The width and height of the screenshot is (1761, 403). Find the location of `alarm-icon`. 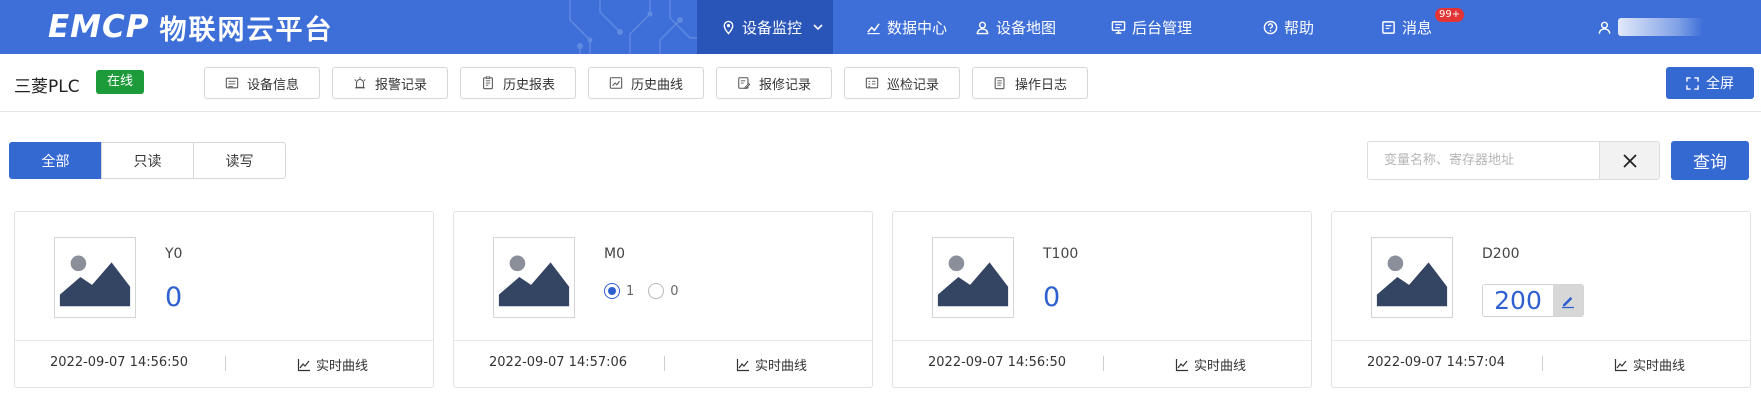

alarm-icon is located at coordinates (360, 82).